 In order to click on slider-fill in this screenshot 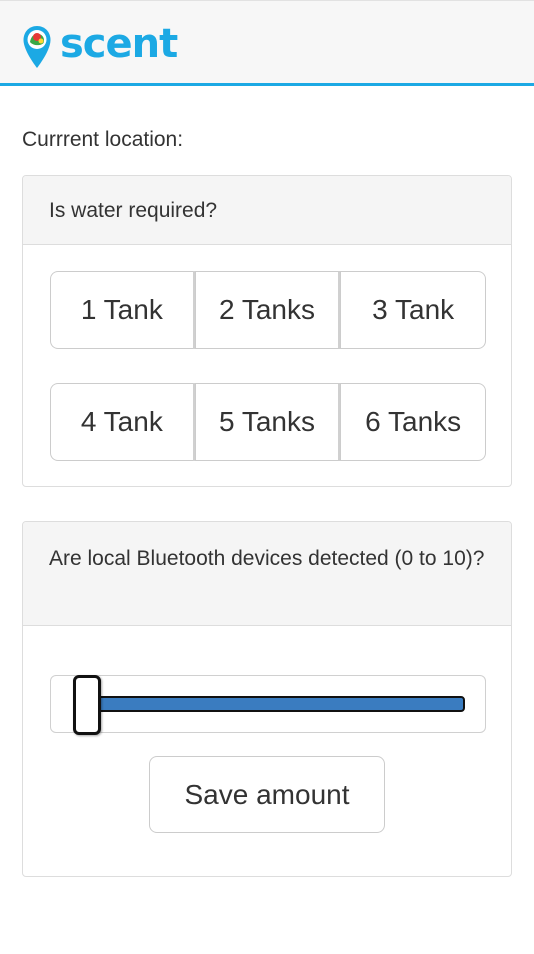, I will do `click(269, 704)`.